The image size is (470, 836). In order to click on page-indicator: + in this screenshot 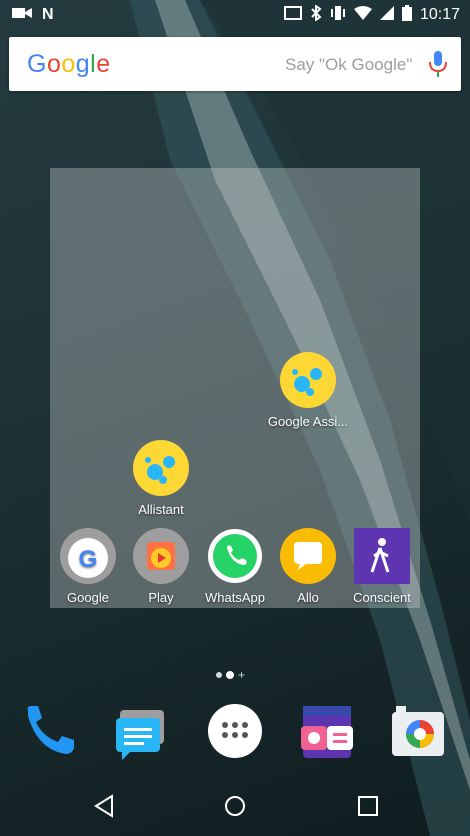, I will do `click(230, 675)`.